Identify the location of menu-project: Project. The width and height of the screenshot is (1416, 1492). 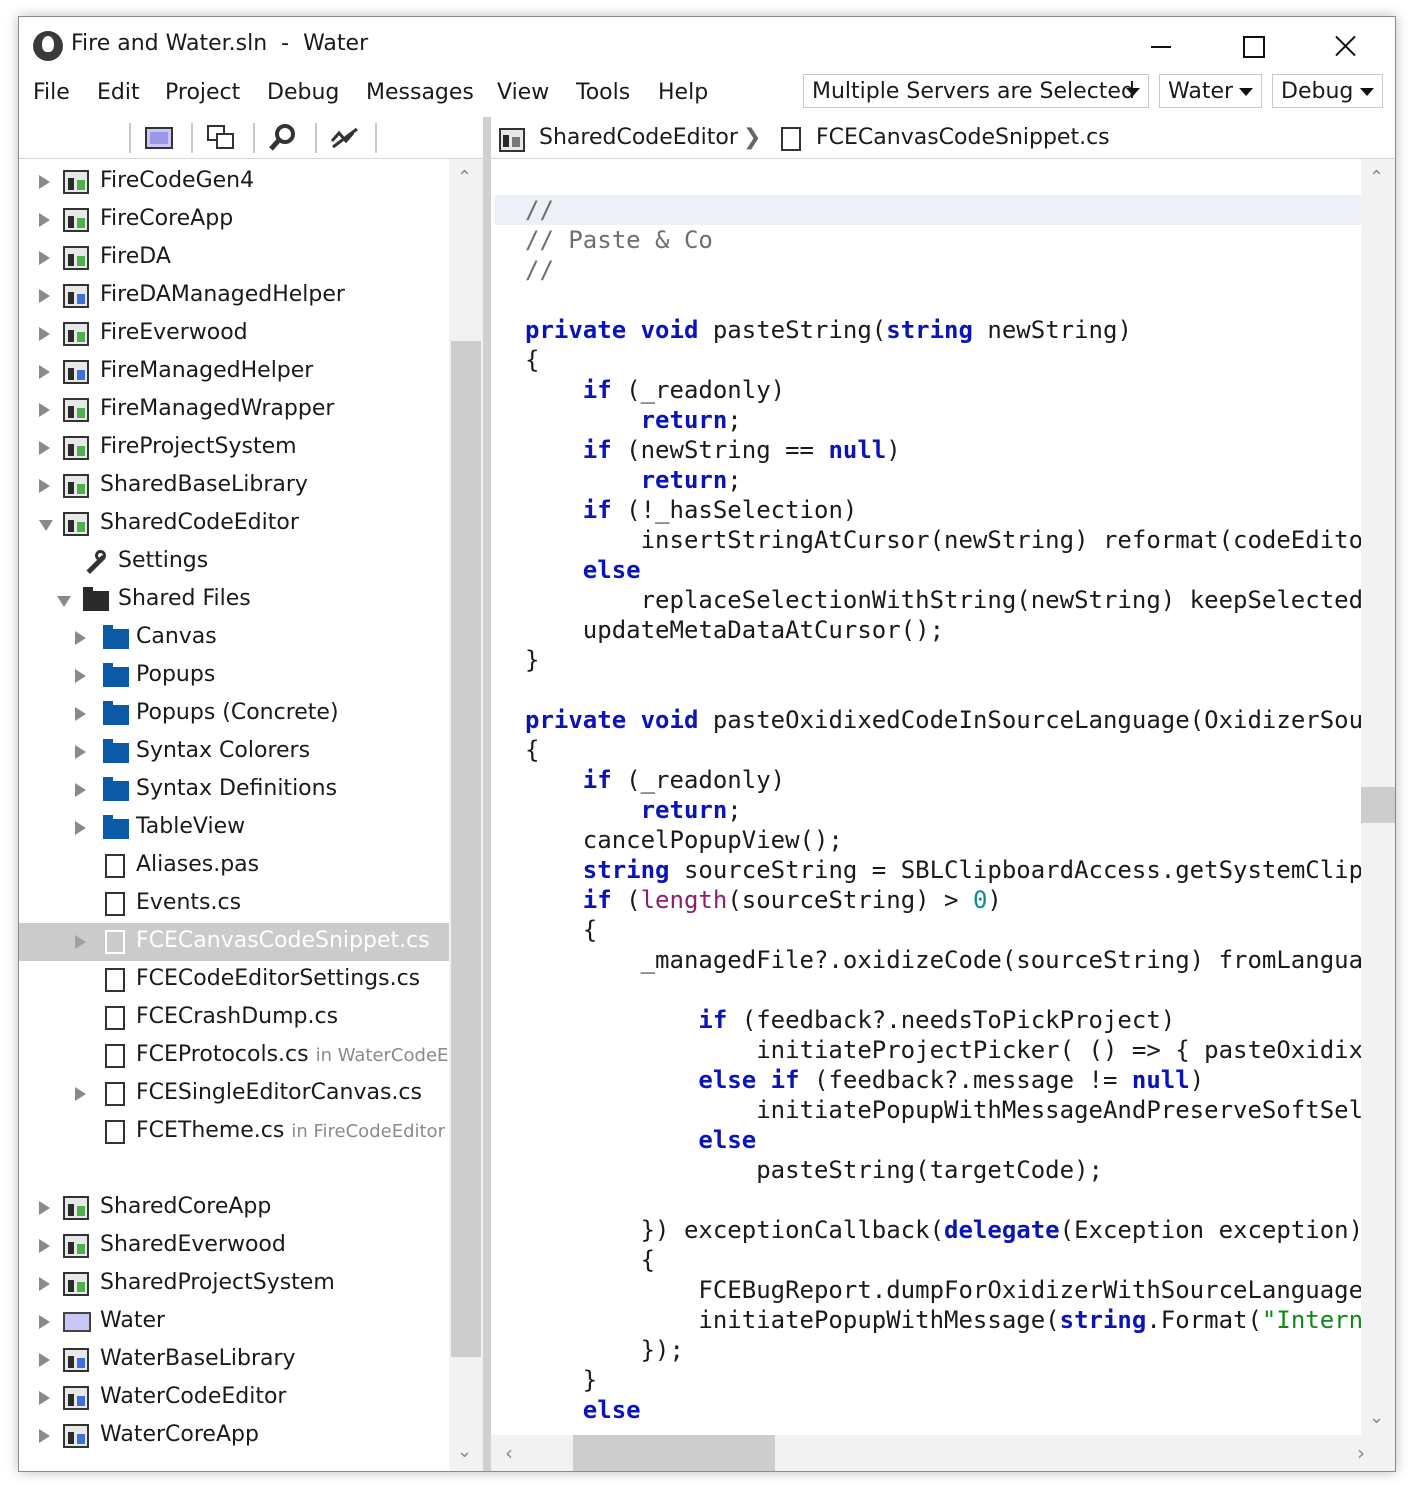
(202, 92).